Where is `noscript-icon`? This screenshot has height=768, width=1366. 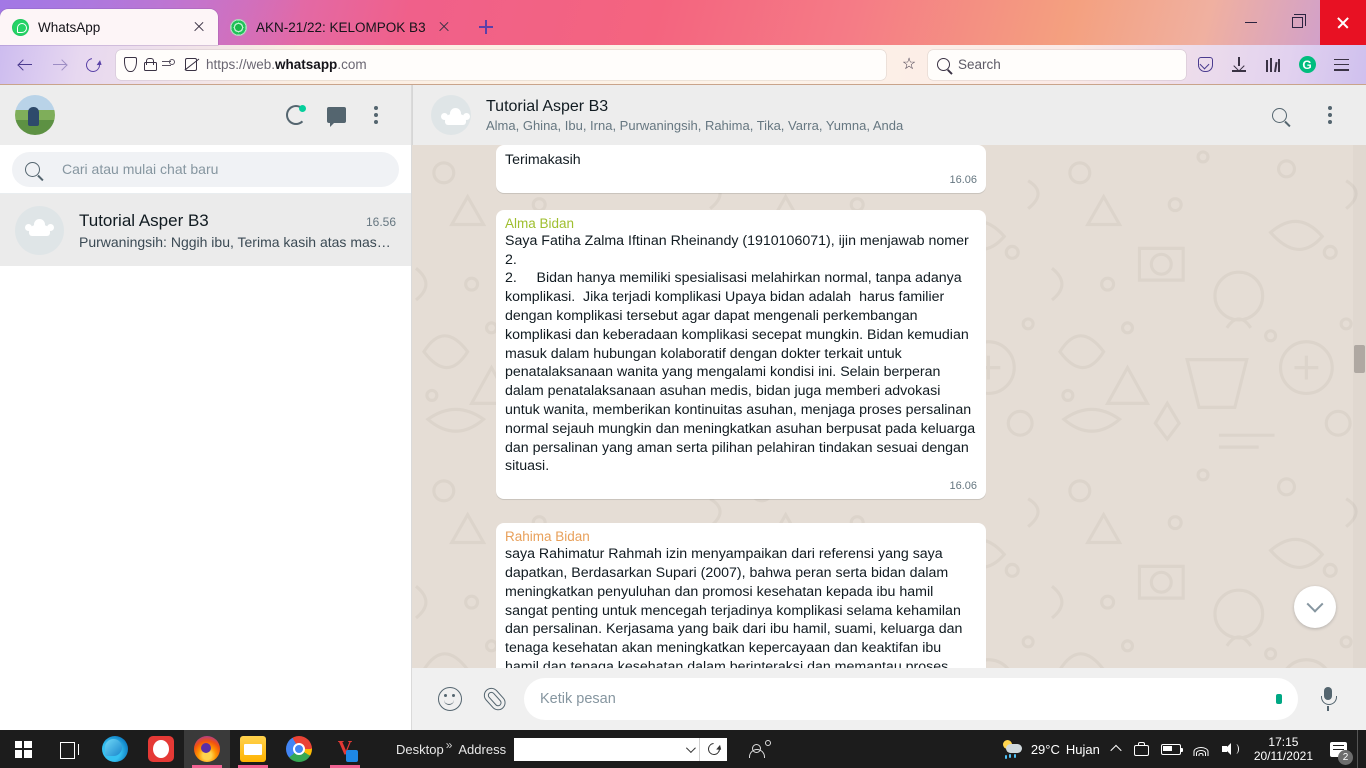
noscript-icon is located at coordinates (191, 64).